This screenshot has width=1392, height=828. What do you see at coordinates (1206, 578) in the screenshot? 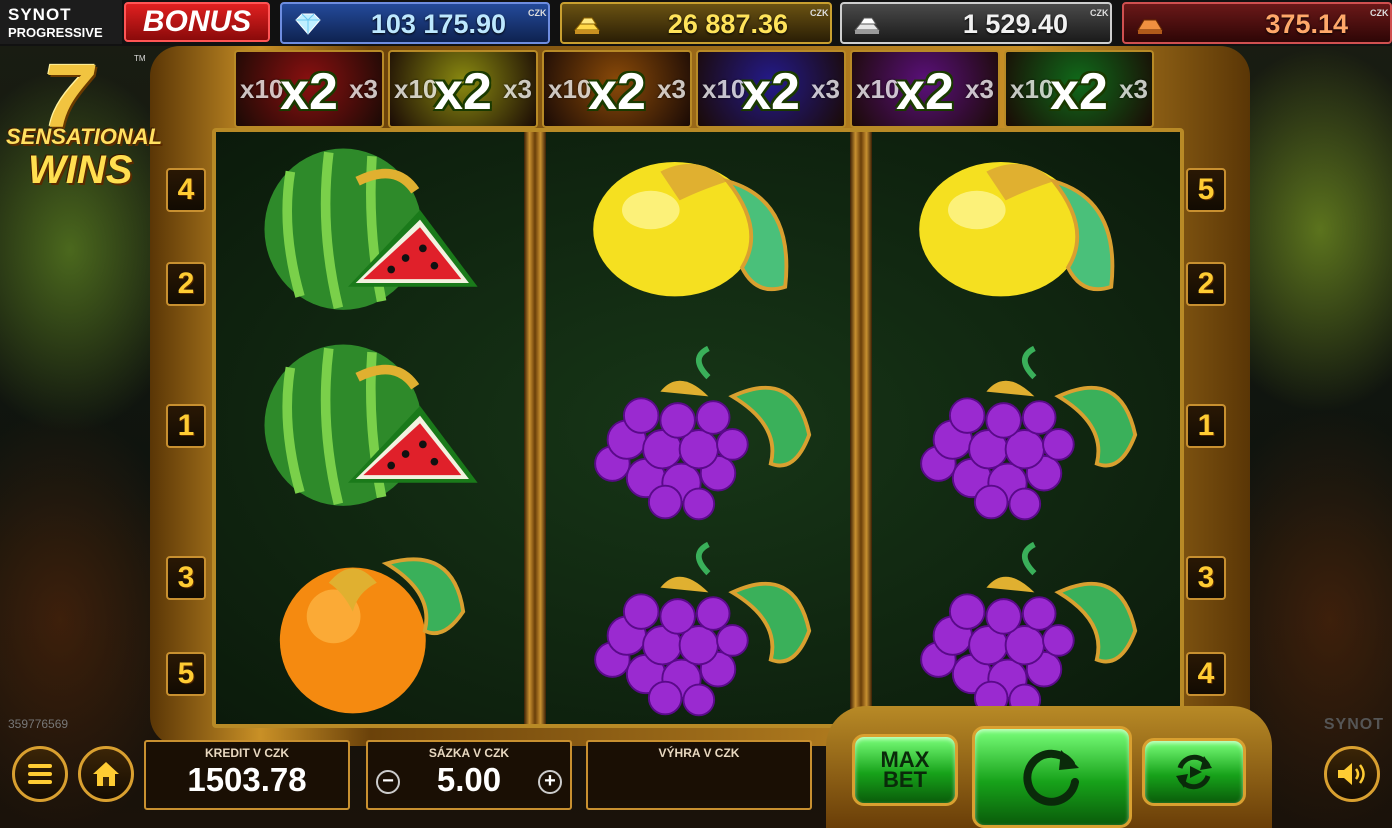
I see `payline-number-right: 3` at bounding box center [1206, 578].